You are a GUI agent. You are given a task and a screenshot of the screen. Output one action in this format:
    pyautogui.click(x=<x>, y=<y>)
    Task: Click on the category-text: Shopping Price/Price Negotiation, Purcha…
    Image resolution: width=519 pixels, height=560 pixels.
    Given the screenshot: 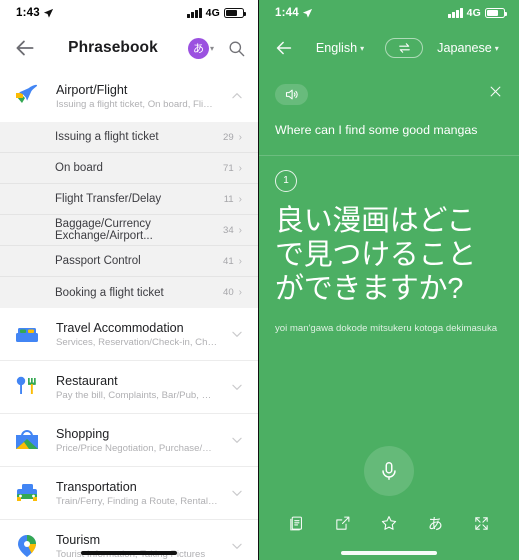 What is the action you would take?
    pyautogui.click(x=137, y=440)
    